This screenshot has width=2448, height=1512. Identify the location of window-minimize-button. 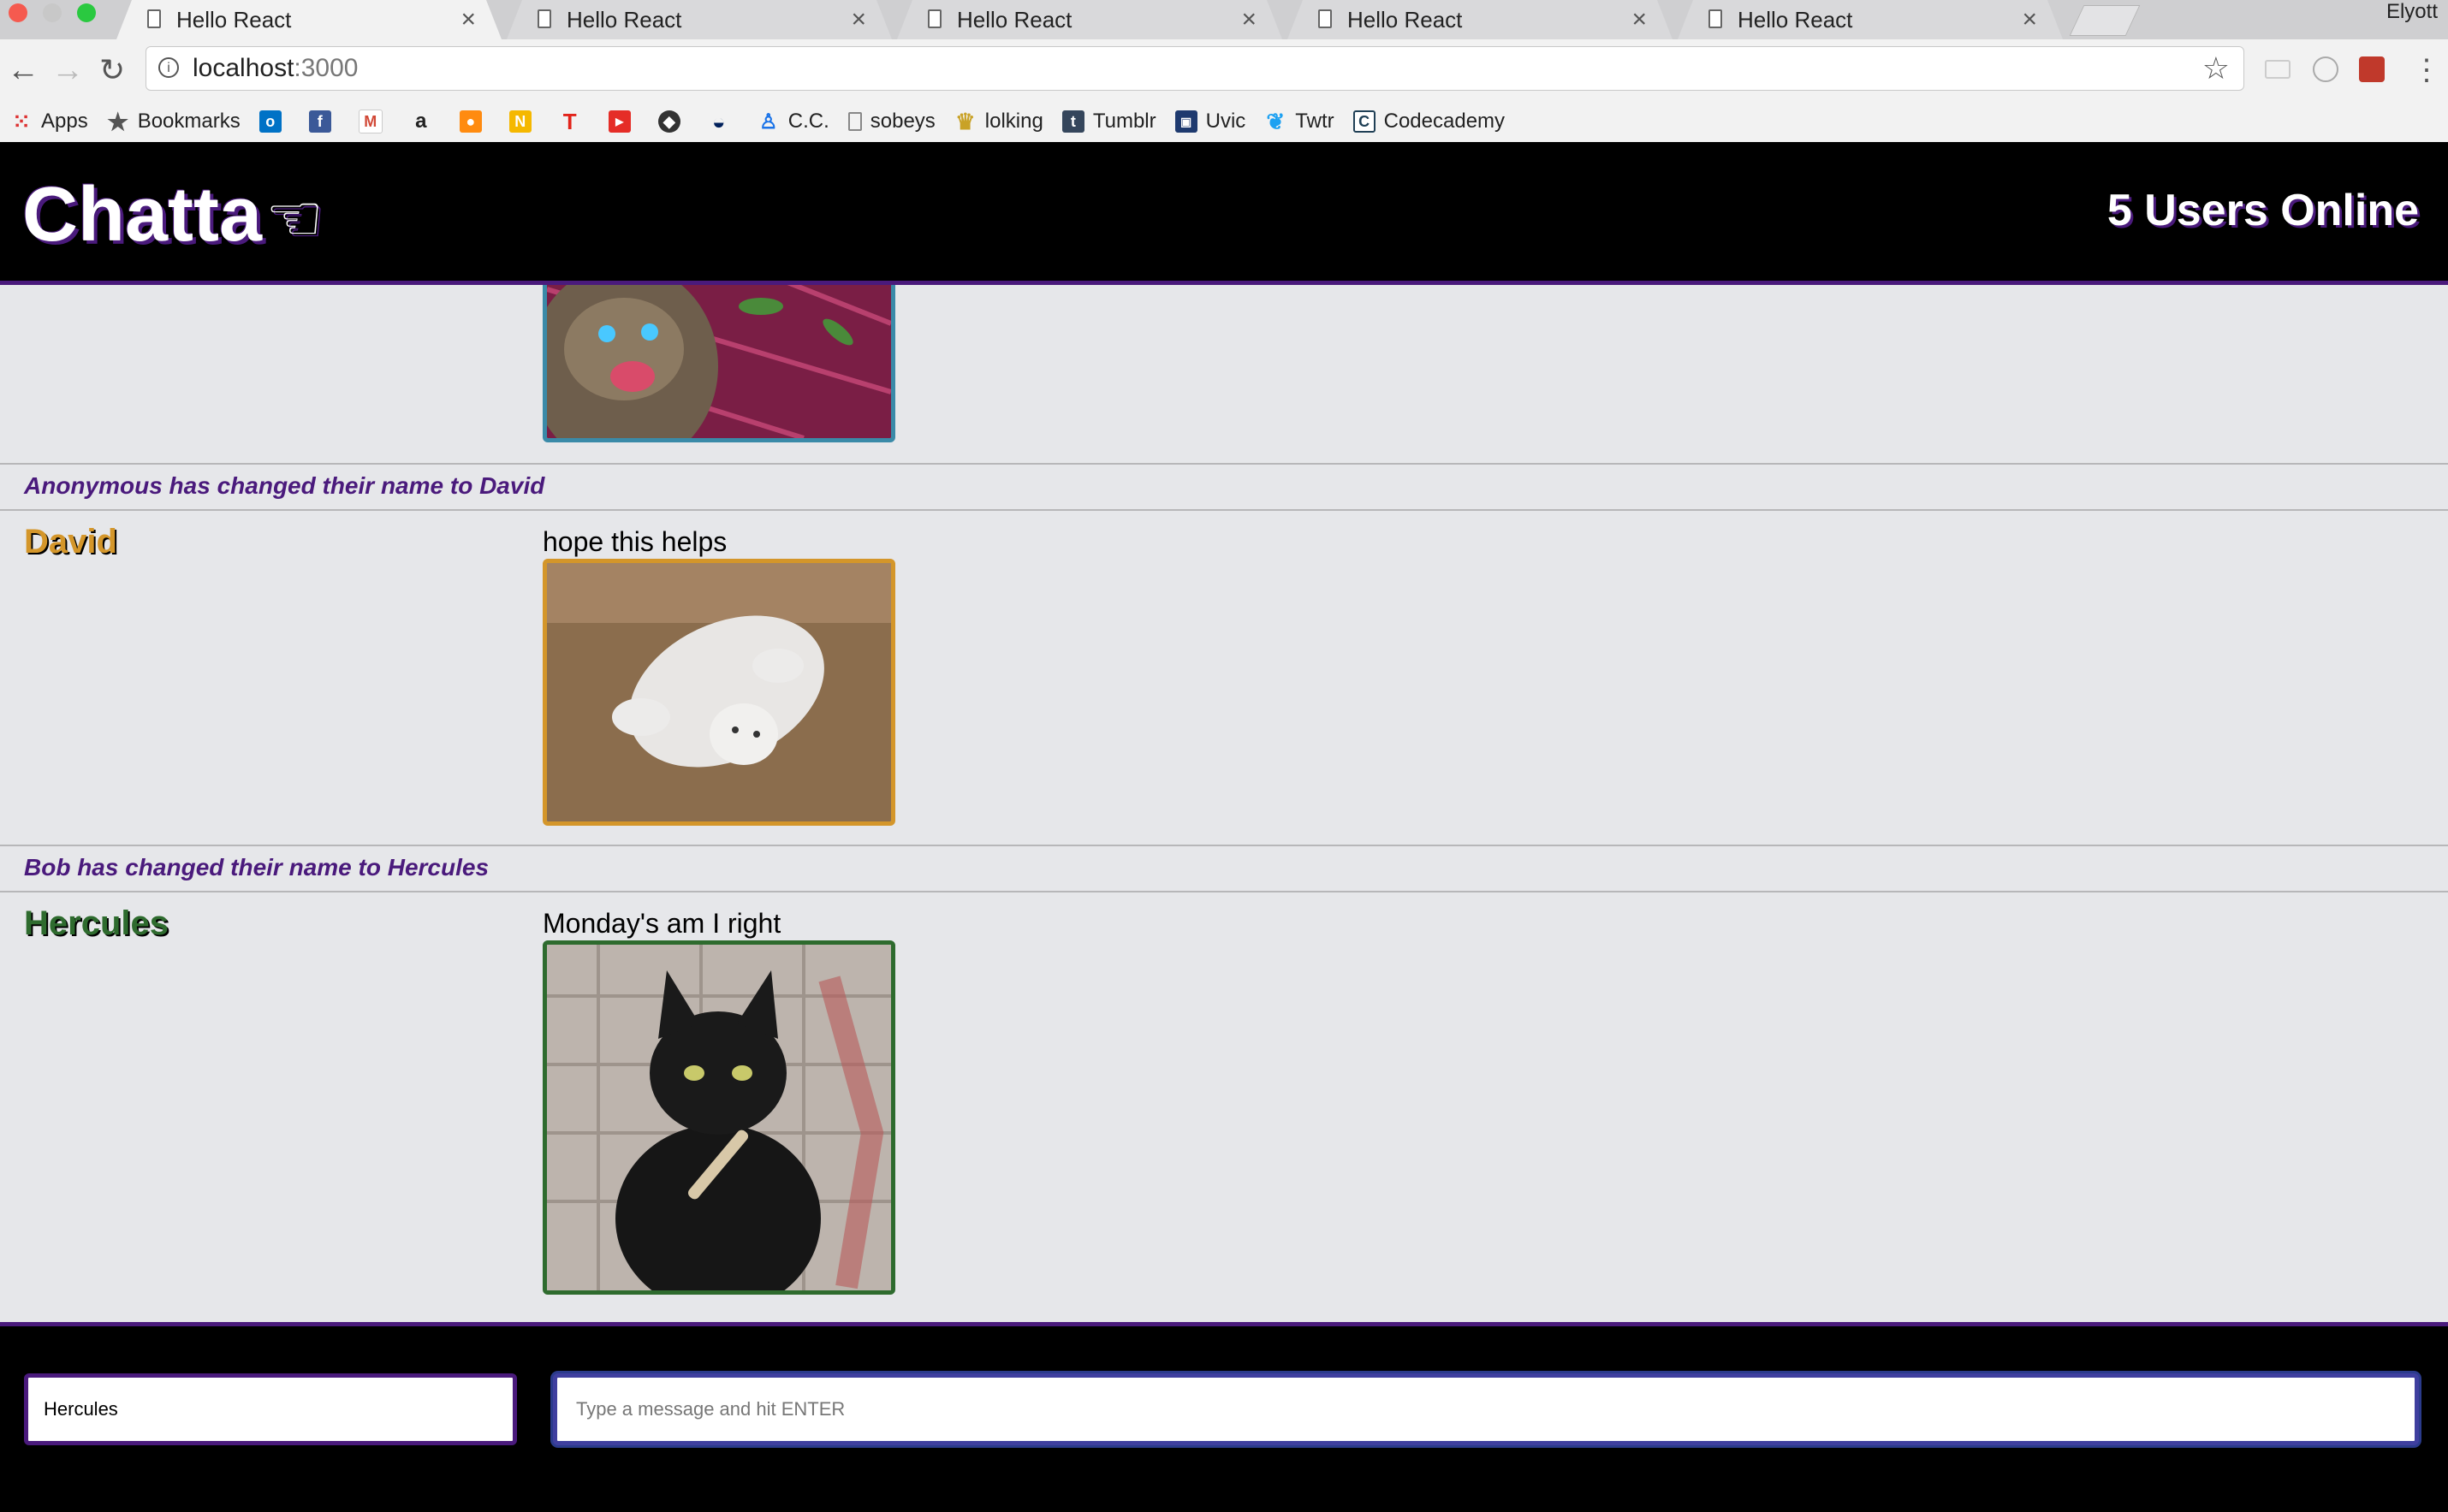
(52, 12).